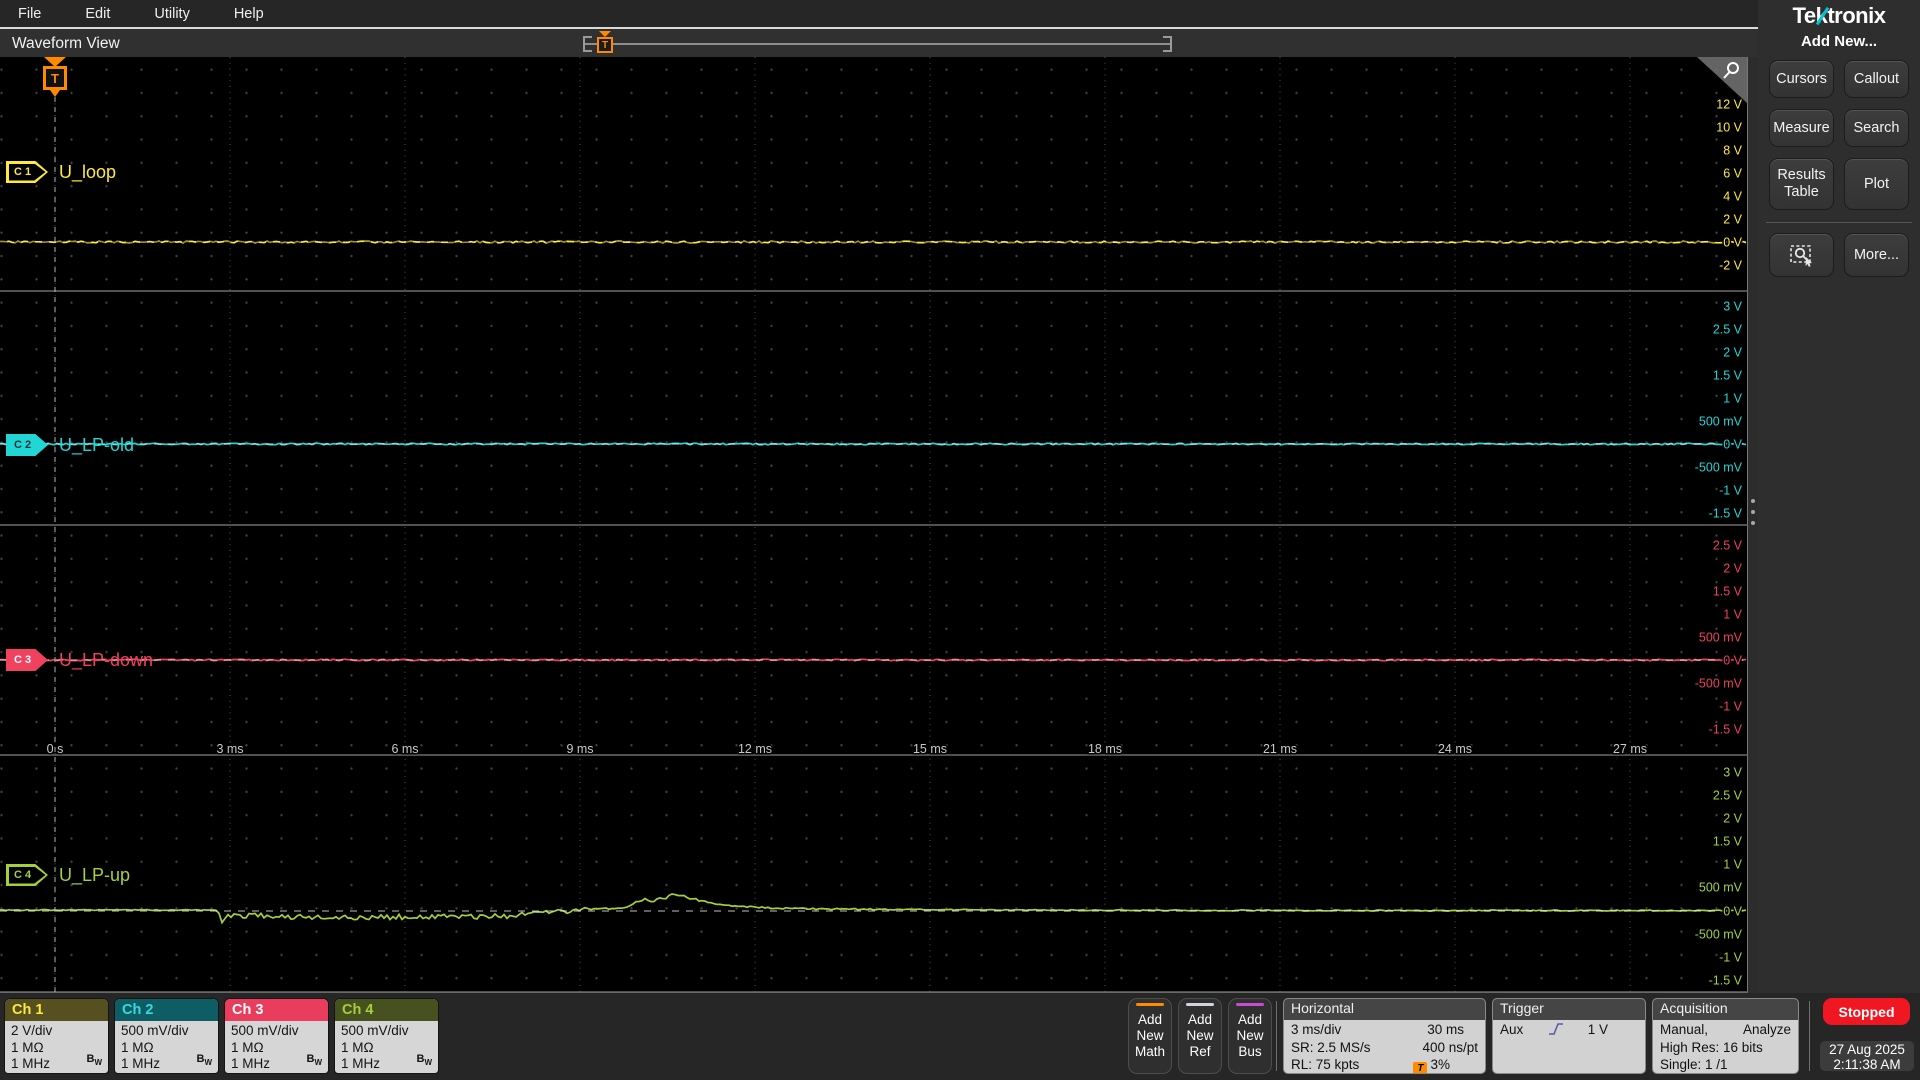 The width and height of the screenshot is (1920, 1080). I want to click on bottom-bar-separator2, so click(1809, 1036).